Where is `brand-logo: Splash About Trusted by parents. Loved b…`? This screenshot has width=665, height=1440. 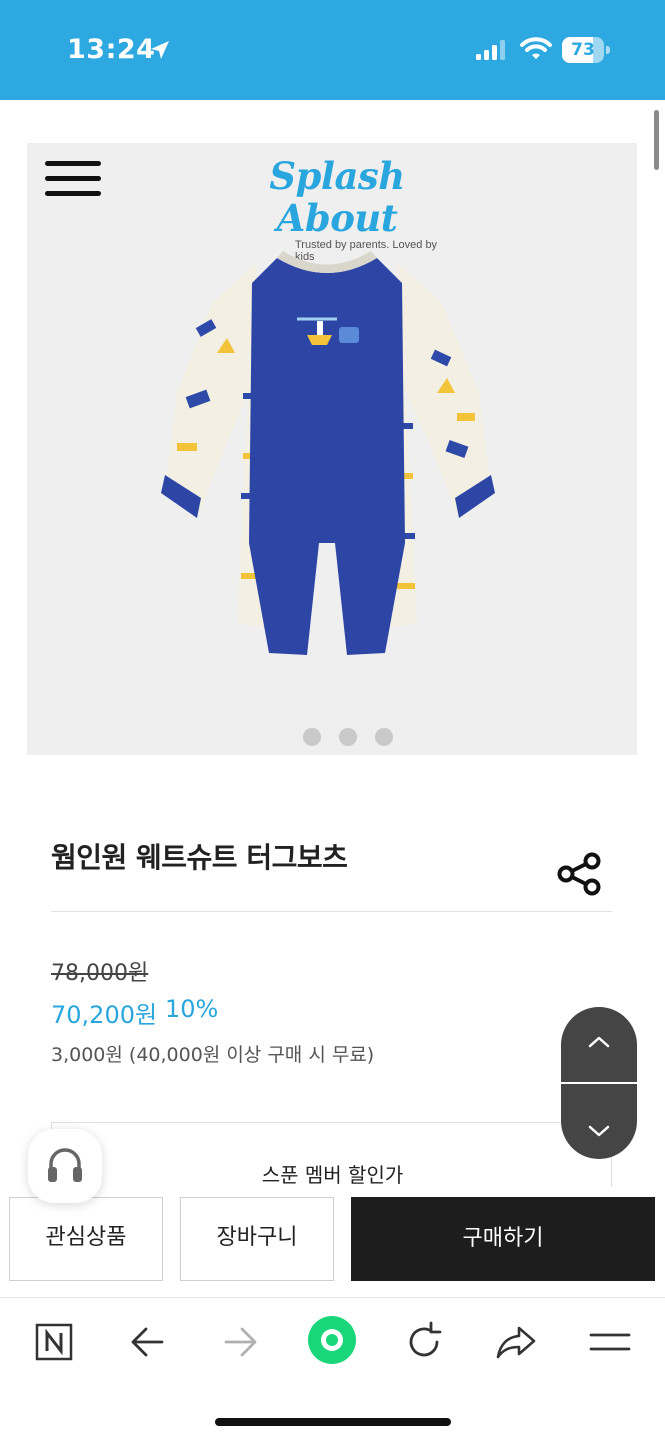
brand-logo: Splash About Trusted by parents. Loved b… is located at coordinates (337, 209).